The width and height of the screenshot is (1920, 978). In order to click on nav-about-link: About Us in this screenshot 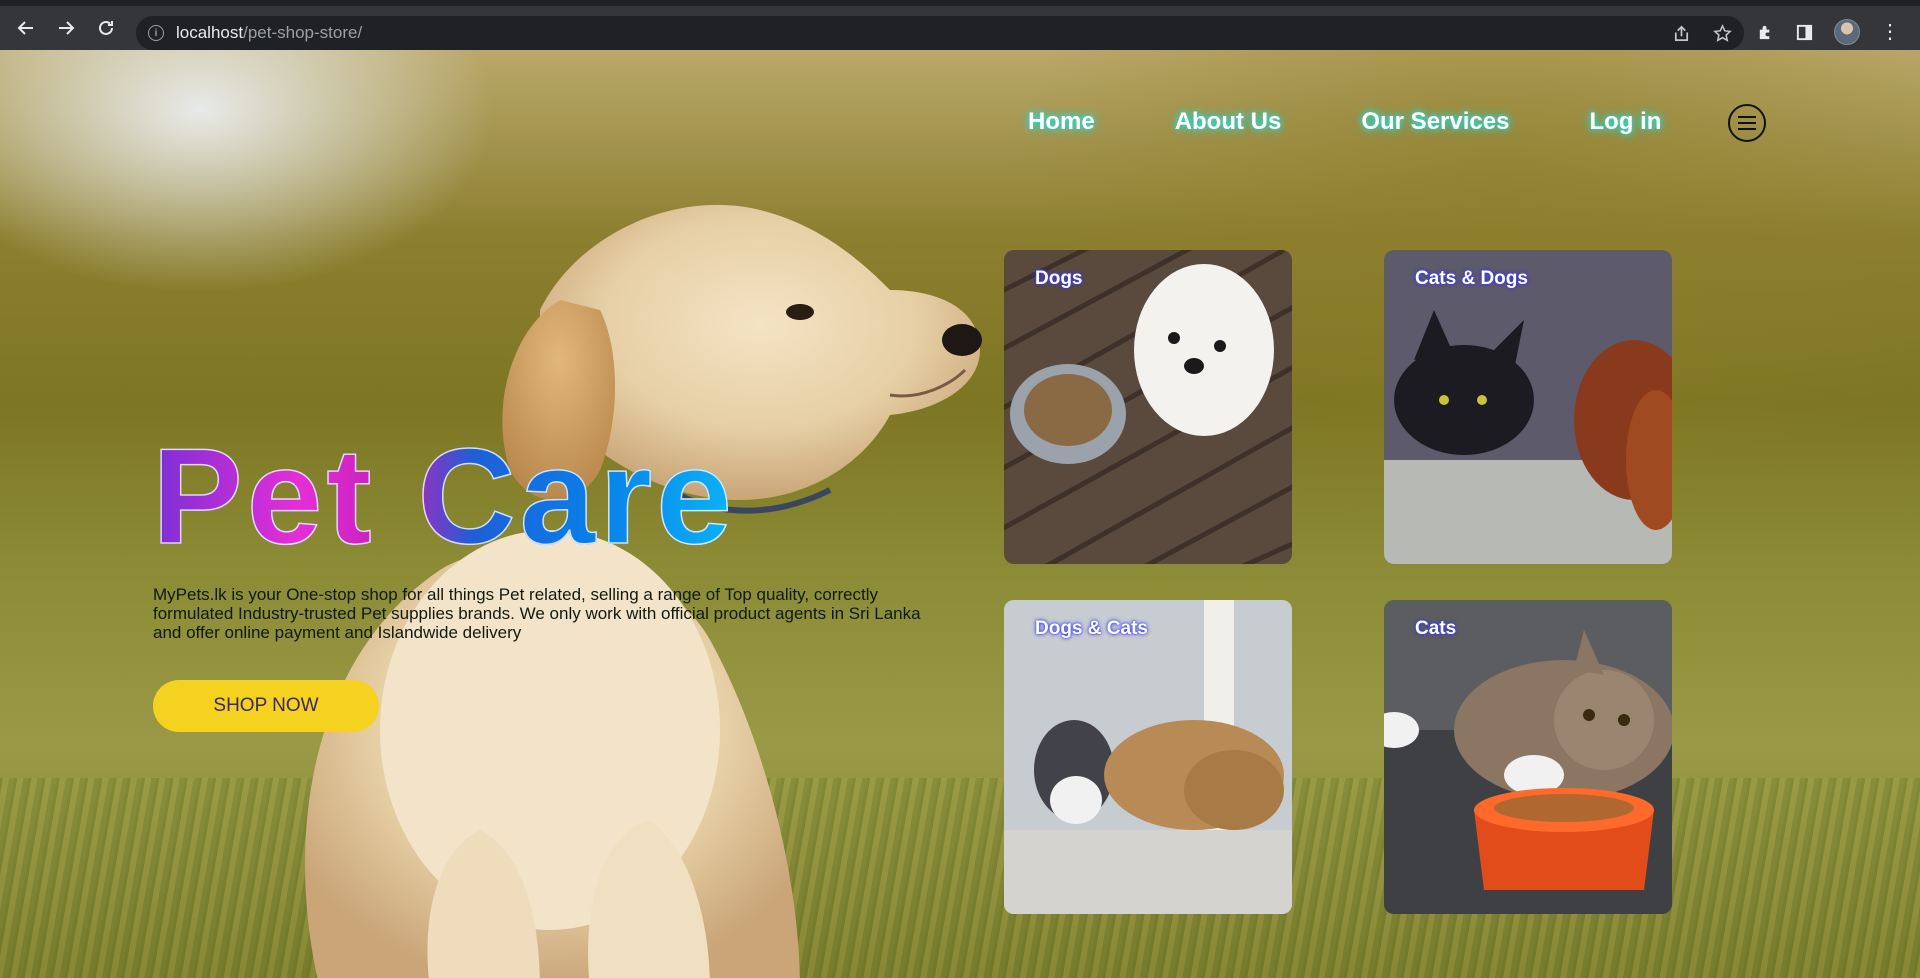, I will do `click(1228, 122)`.